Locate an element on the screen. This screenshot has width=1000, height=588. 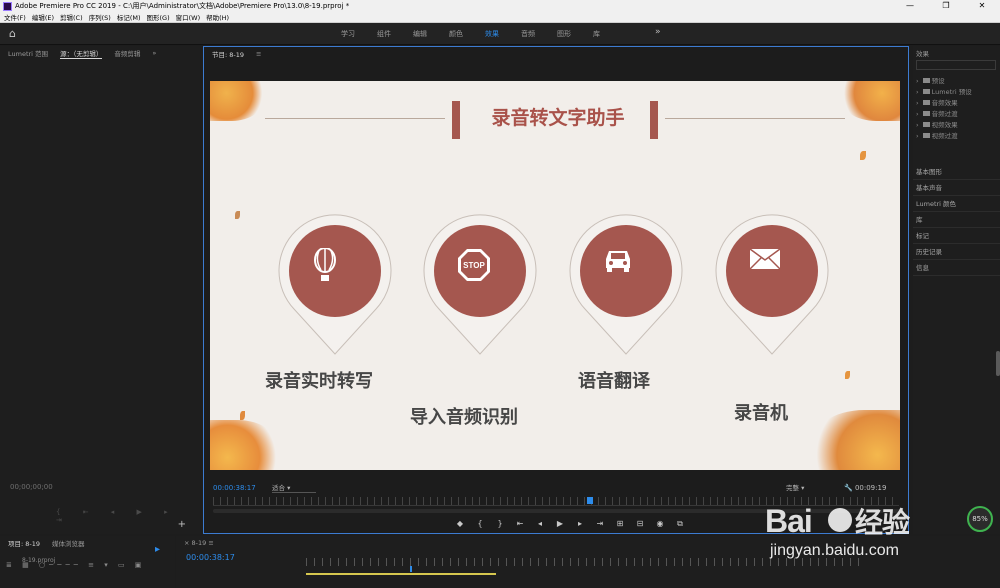
menu-marker: 标记(M) is located at coordinates (129, 17).